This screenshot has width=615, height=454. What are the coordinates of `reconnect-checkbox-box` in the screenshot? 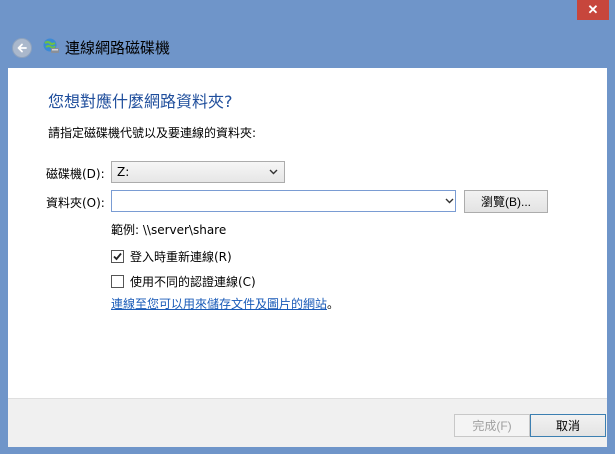 It's located at (117, 256).